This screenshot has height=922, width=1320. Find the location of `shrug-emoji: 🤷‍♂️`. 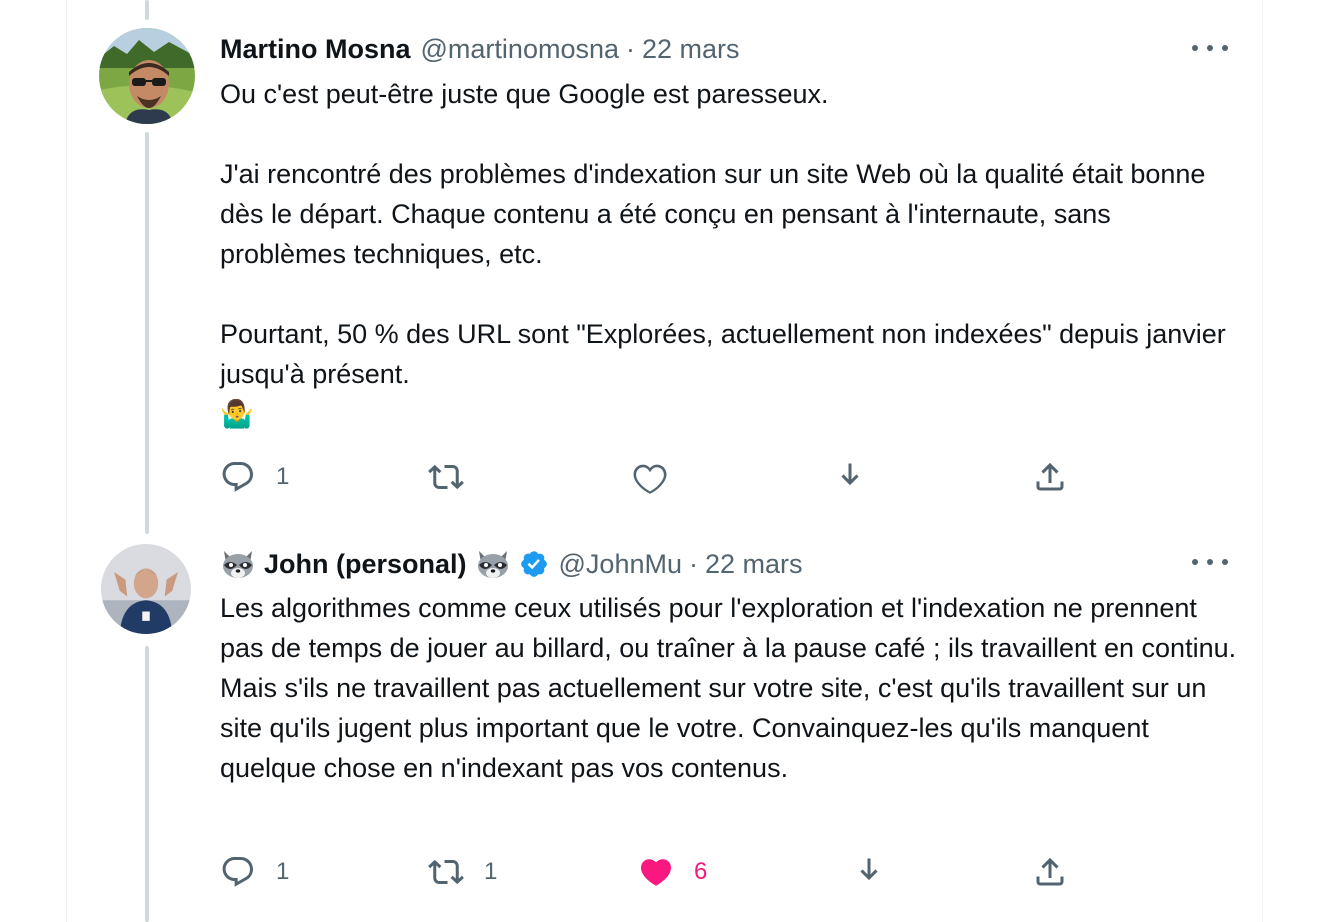

shrug-emoji: 🤷‍♂️ is located at coordinates (237, 414).